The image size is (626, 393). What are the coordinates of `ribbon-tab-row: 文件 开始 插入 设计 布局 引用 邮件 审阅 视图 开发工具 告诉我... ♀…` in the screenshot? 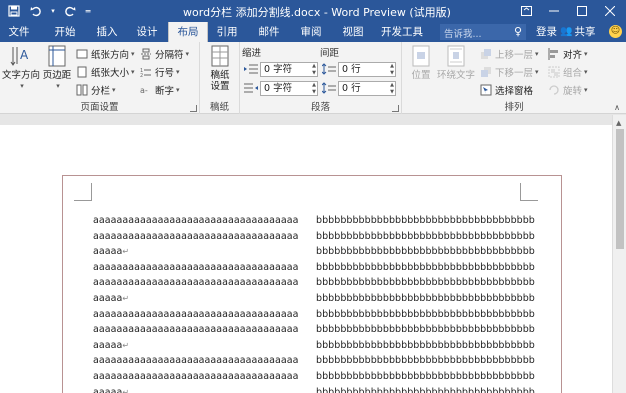 It's located at (313, 32).